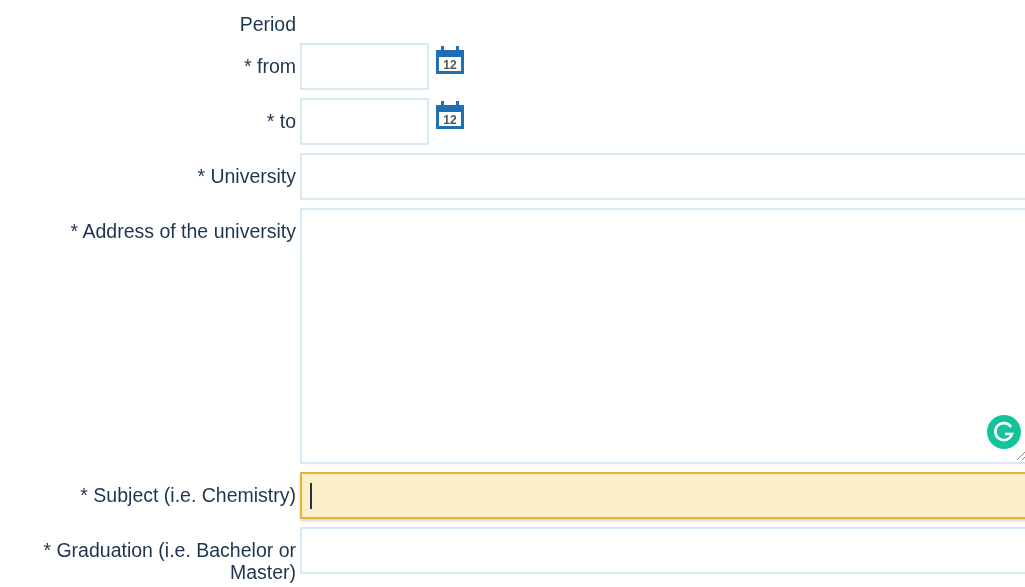 Image resolution: width=1025 pixels, height=587 pixels. What do you see at coordinates (182, 231) in the screenshot?
I see `field-label: * Address of the university` at bounding box center [182, 231].